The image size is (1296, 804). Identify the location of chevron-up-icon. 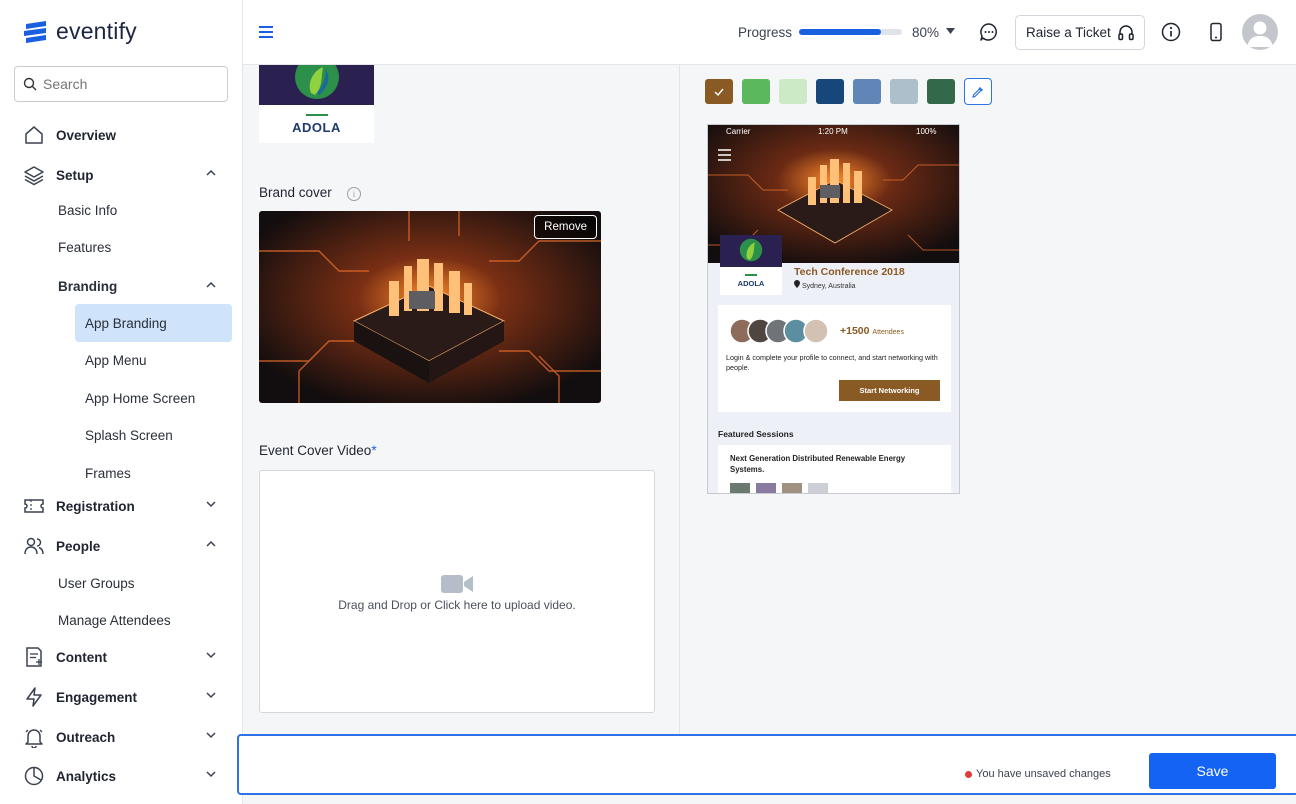
(211, 284).